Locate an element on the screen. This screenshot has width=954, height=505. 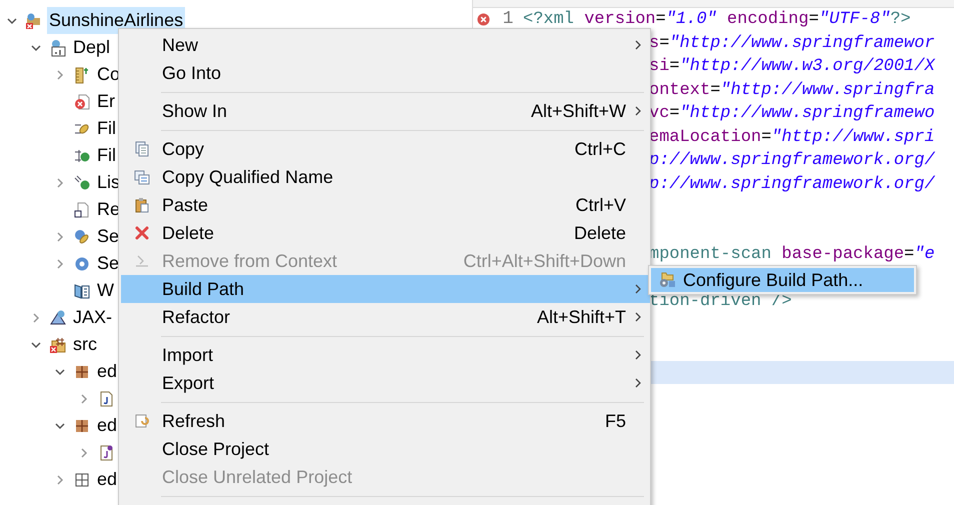
tree-item: Er is located at coordinates (106, 101).